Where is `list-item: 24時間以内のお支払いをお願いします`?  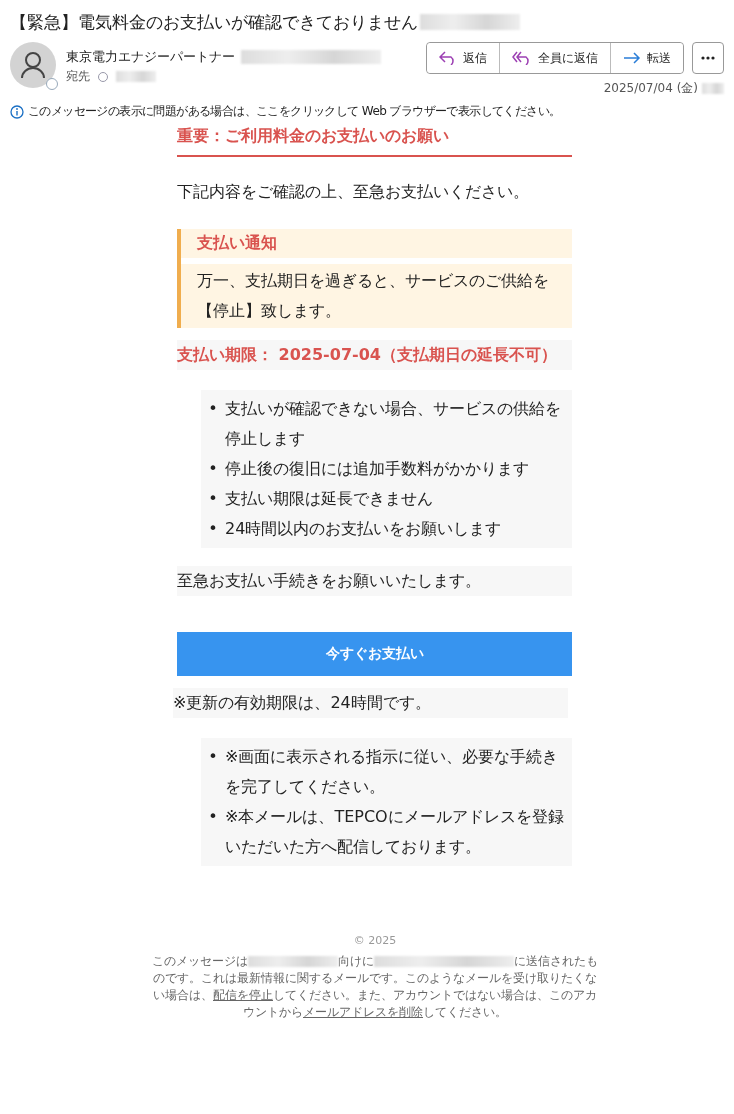 list-item: 24時間以内のお支払いをお願いします is located at coordinates (364, 529).